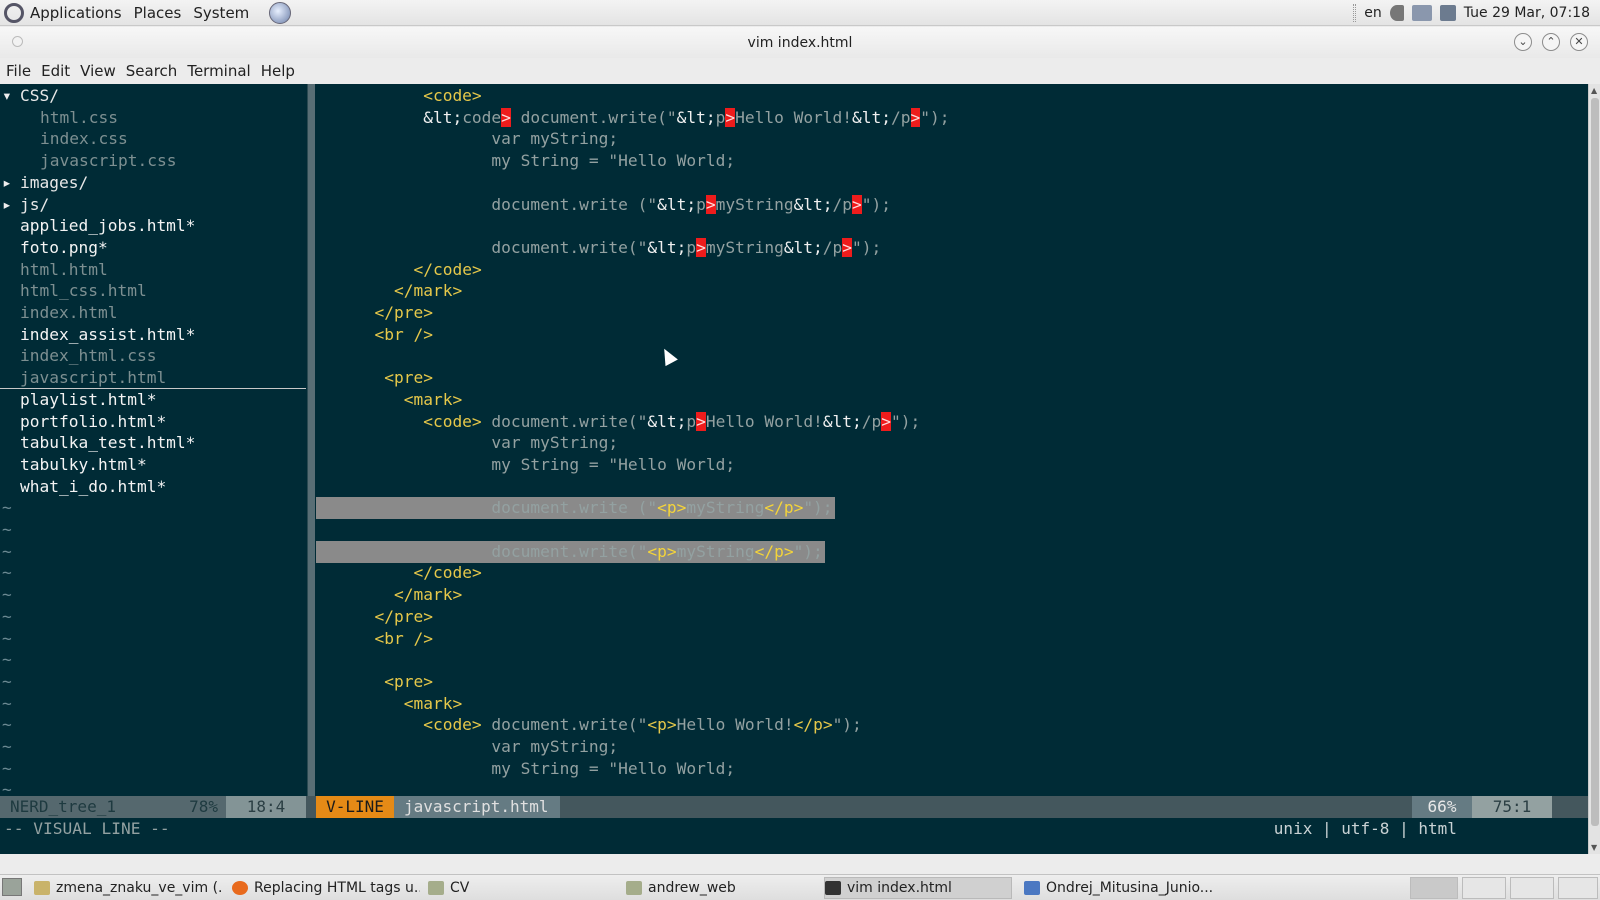 This screenshot has width=1600, height=900. Describe the element at coordinates (153, 378) in the screenshot. I see `tree-file-item: javascript.html` at that location.